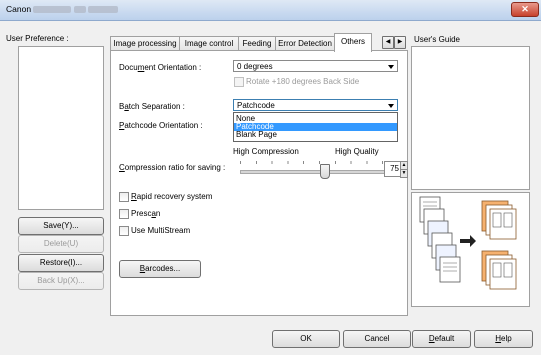 The height and width of the screenshot is (355, 541). Describe the element at coordinates (161, 230) in the screenshot. I see `multistream-label: Use MultiStream` at that location.